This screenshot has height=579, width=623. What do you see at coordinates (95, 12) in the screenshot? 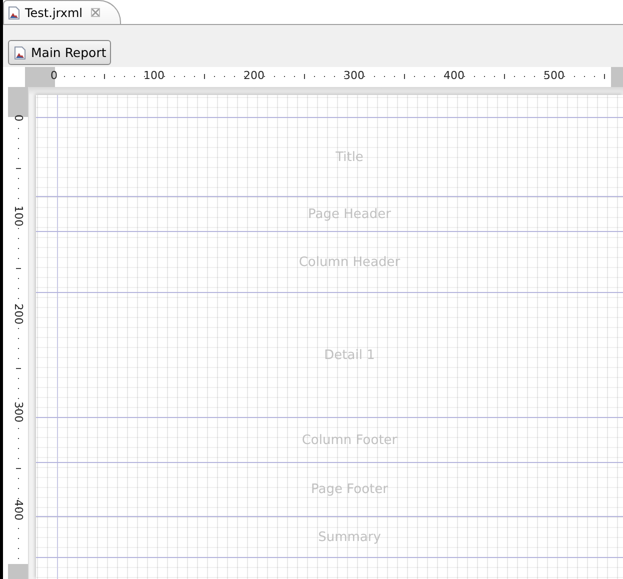
I see `close-icon` at bounding box center [95, 12].